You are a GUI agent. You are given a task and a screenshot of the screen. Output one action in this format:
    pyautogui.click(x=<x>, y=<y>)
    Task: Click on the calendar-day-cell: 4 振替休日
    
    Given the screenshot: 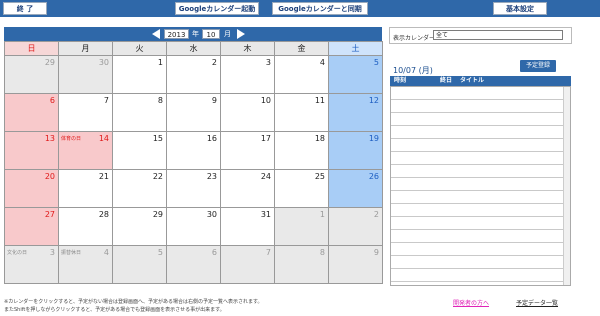 What is the action you would take?
    pyautogui.click(x=86, y=265)
    